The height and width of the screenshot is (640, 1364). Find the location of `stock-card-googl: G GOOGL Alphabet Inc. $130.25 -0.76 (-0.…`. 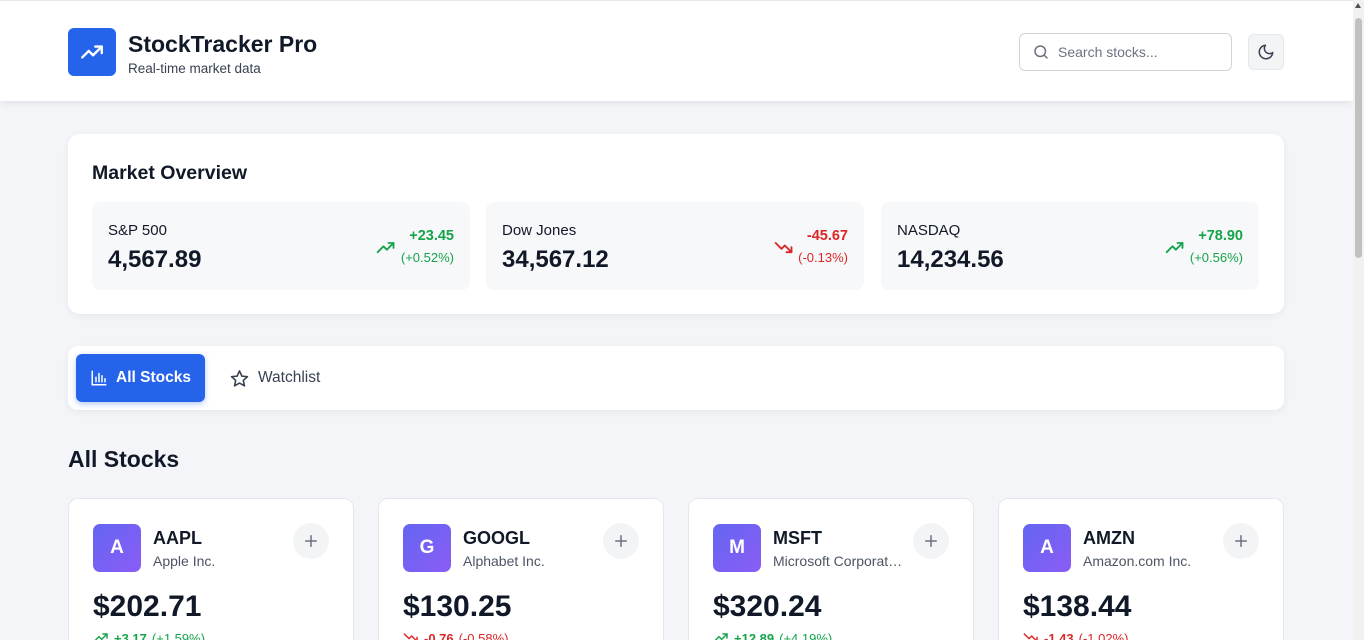

stock-card-googl: G GOOGL Alphabet Inc. $130.25 -0.76 (-0.… is located at coordinates (521, 569).